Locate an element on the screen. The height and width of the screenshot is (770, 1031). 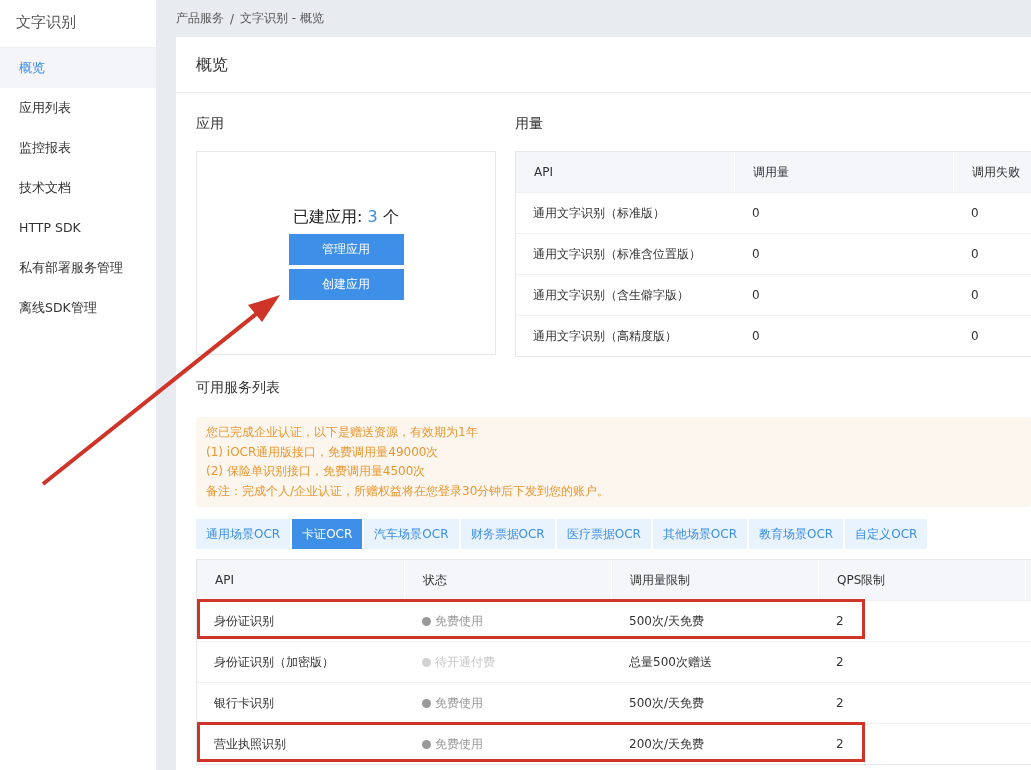
table-cell-text: 身份证识别 is located at coordinates (244, 621).